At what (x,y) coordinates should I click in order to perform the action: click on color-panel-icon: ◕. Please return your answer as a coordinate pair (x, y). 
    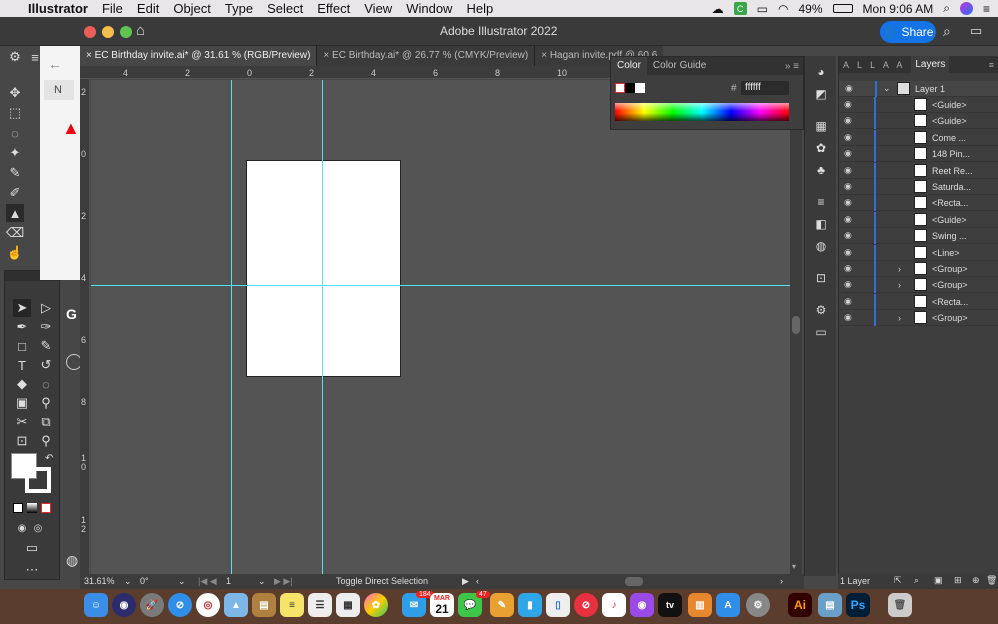
    Looking at the image, I should click on (821, 72).